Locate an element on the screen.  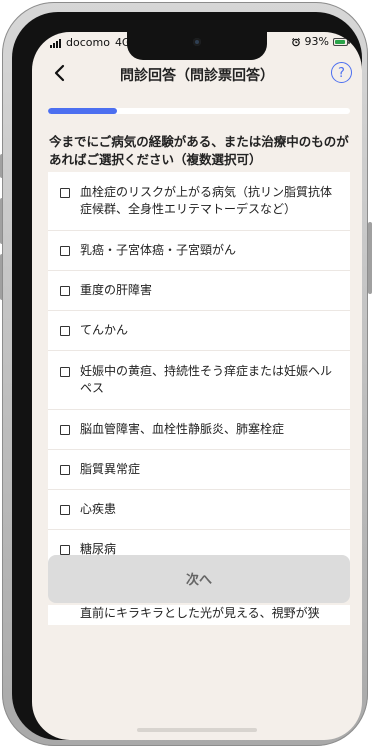
option-label: 糖尿病 is located at coordinates (98, 549).